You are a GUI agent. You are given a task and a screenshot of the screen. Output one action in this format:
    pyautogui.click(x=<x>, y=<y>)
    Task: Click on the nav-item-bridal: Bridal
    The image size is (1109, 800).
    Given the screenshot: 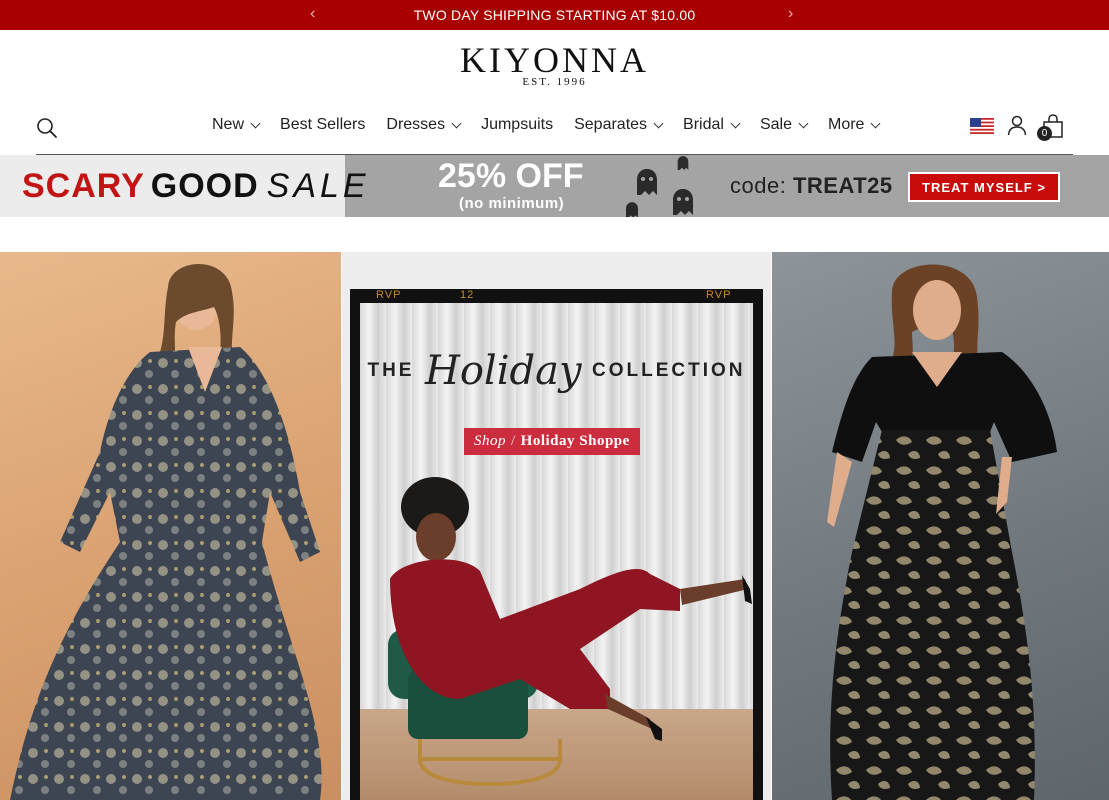 What is the action you would take?
    pyautogui.click(x=712, y=125)
    